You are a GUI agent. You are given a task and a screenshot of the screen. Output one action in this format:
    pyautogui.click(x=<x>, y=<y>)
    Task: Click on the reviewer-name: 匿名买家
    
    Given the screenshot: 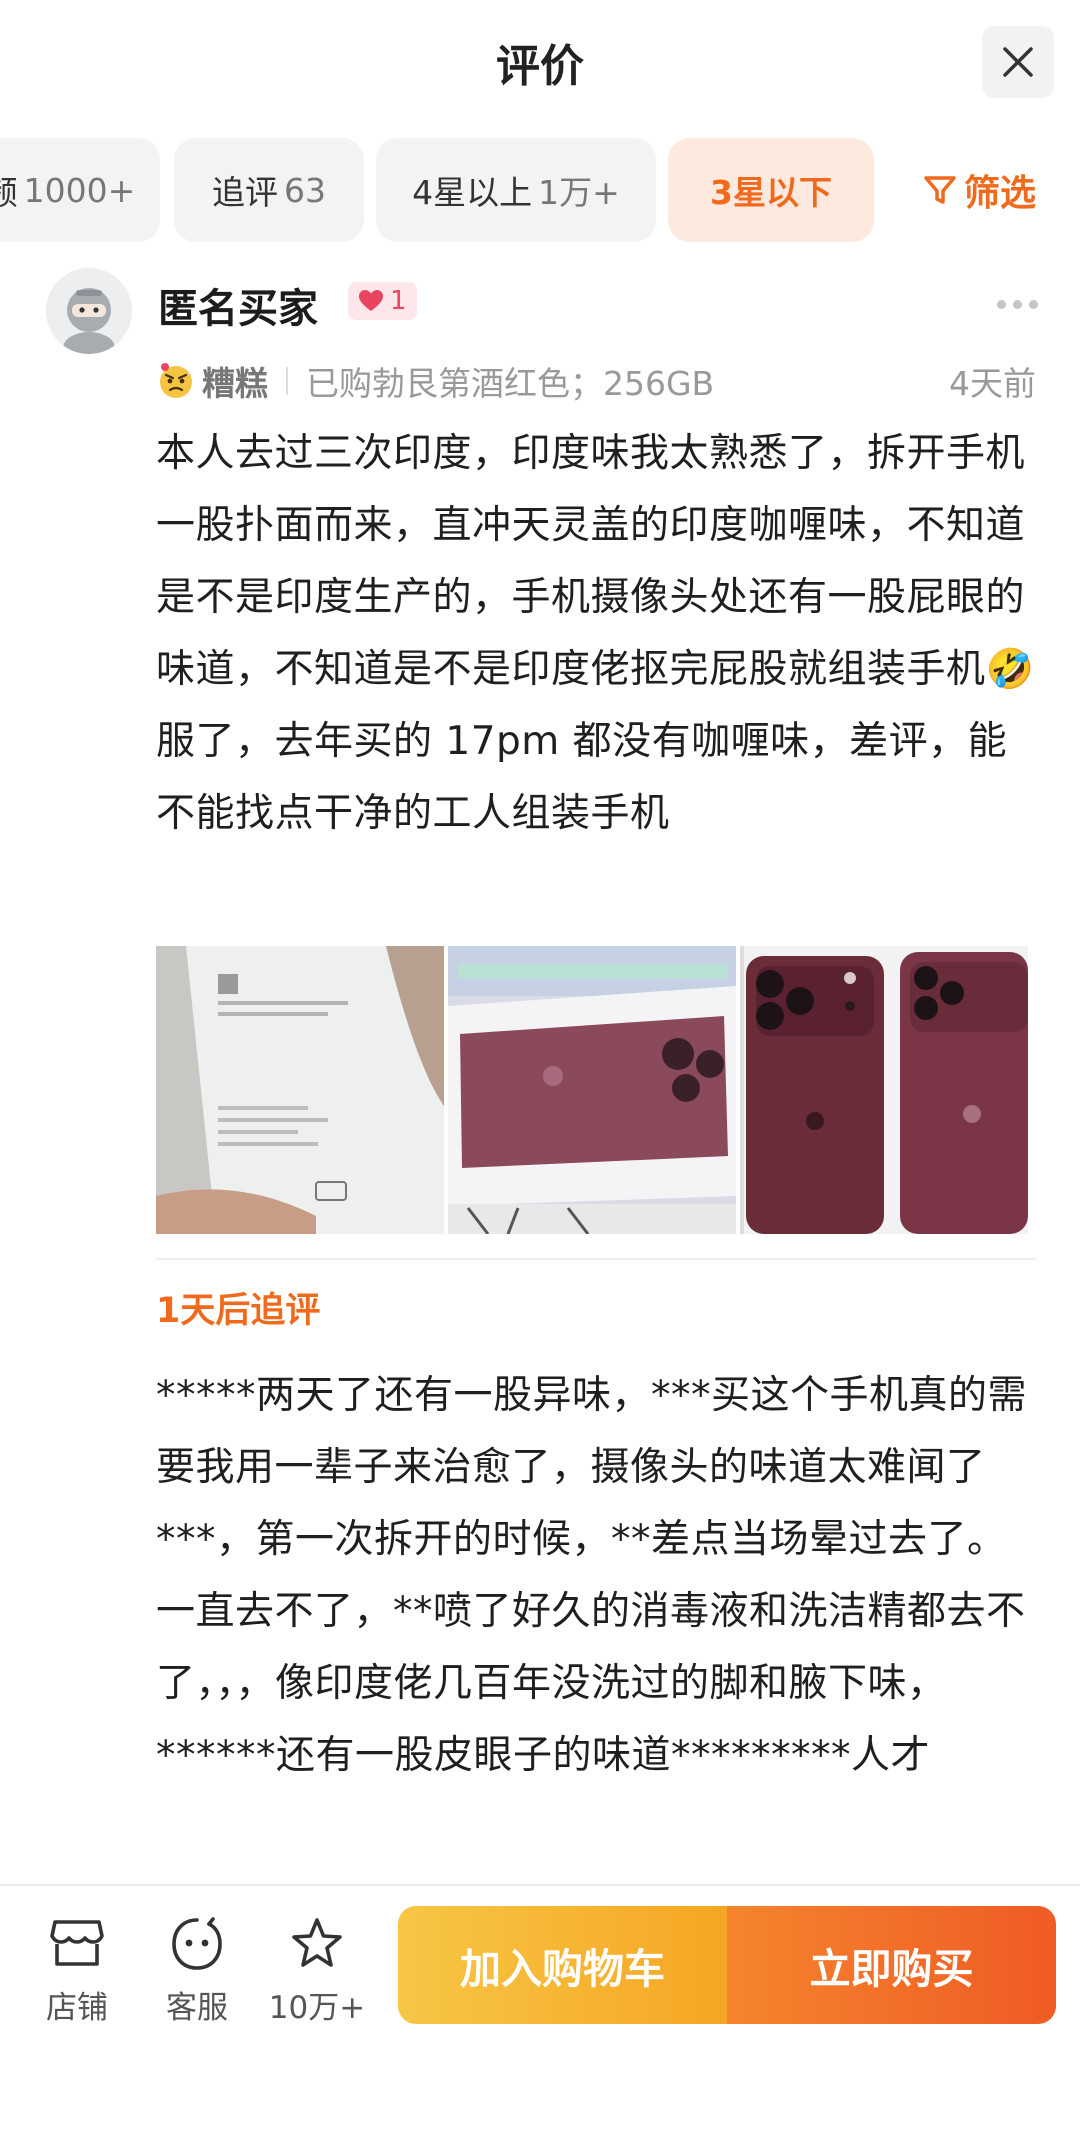 What is the action you would take?
    pyautogui.click(x=238, y=309)
    